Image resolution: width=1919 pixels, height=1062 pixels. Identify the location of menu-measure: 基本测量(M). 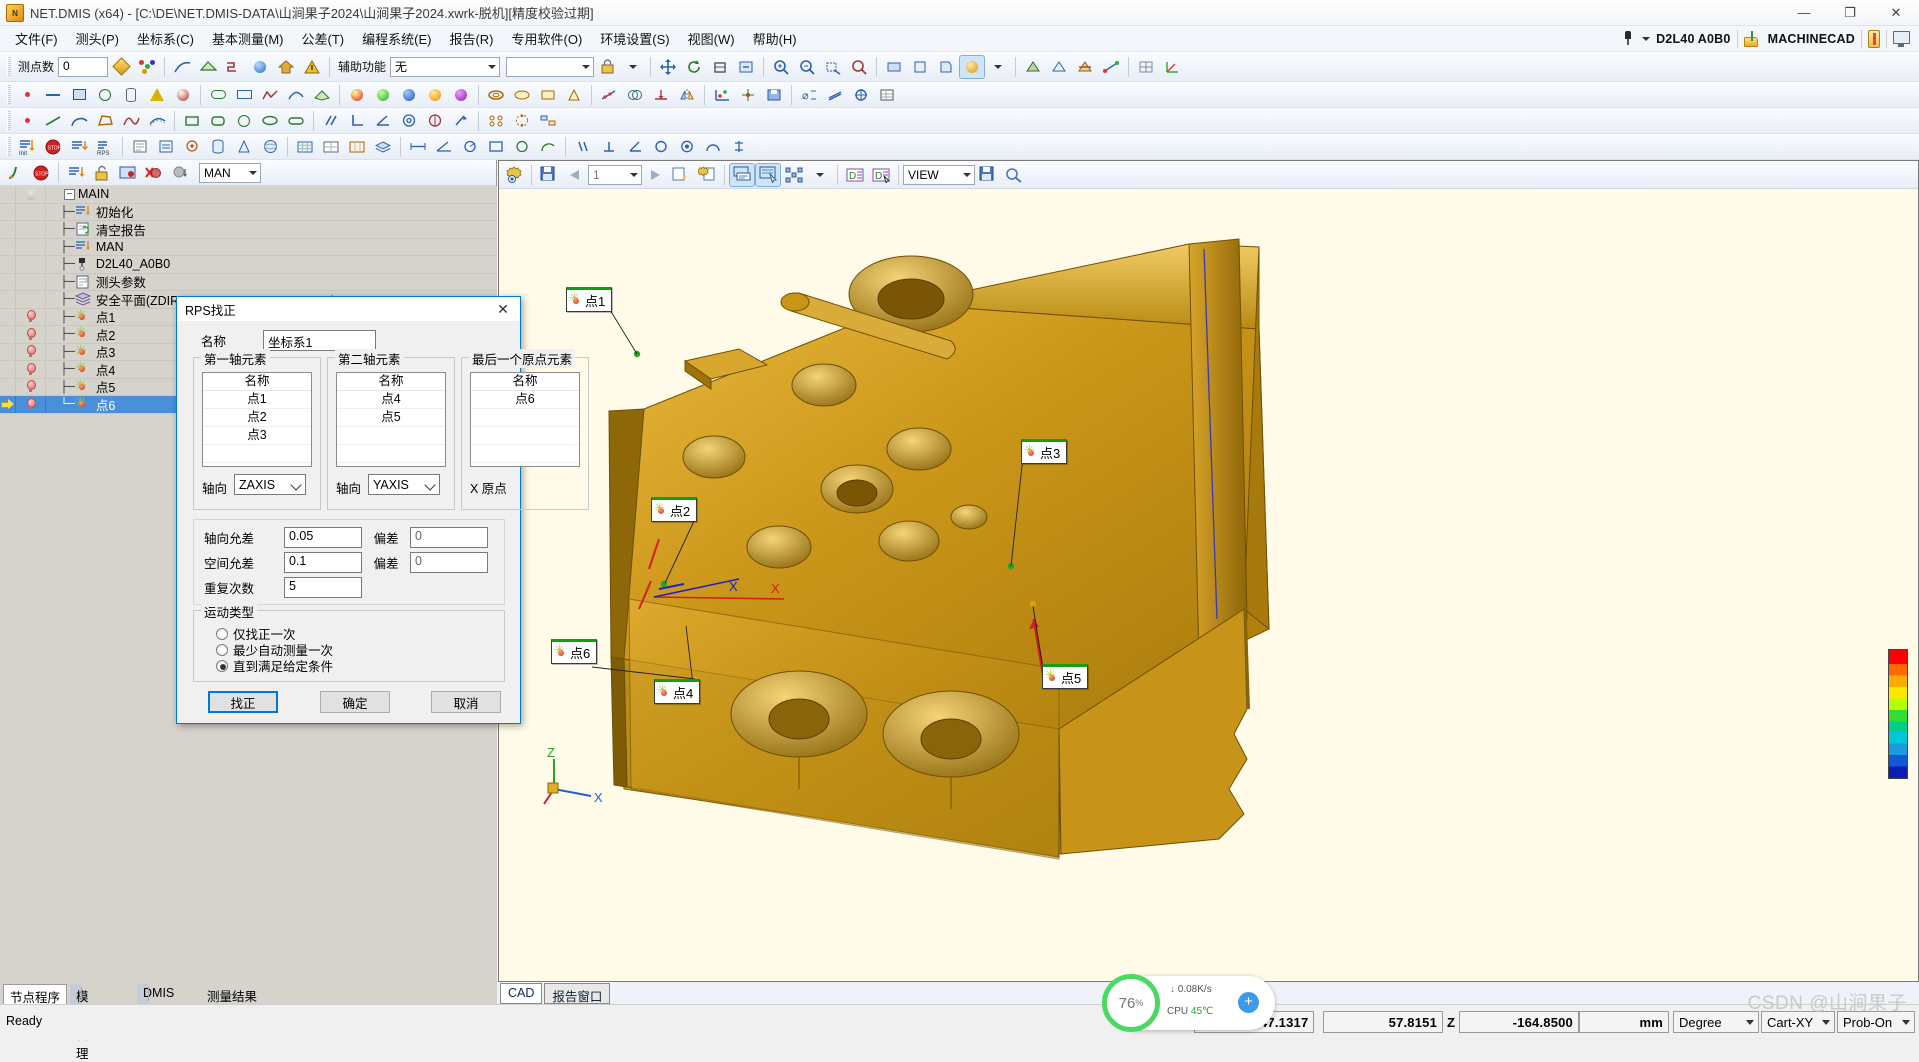
(248, 38).